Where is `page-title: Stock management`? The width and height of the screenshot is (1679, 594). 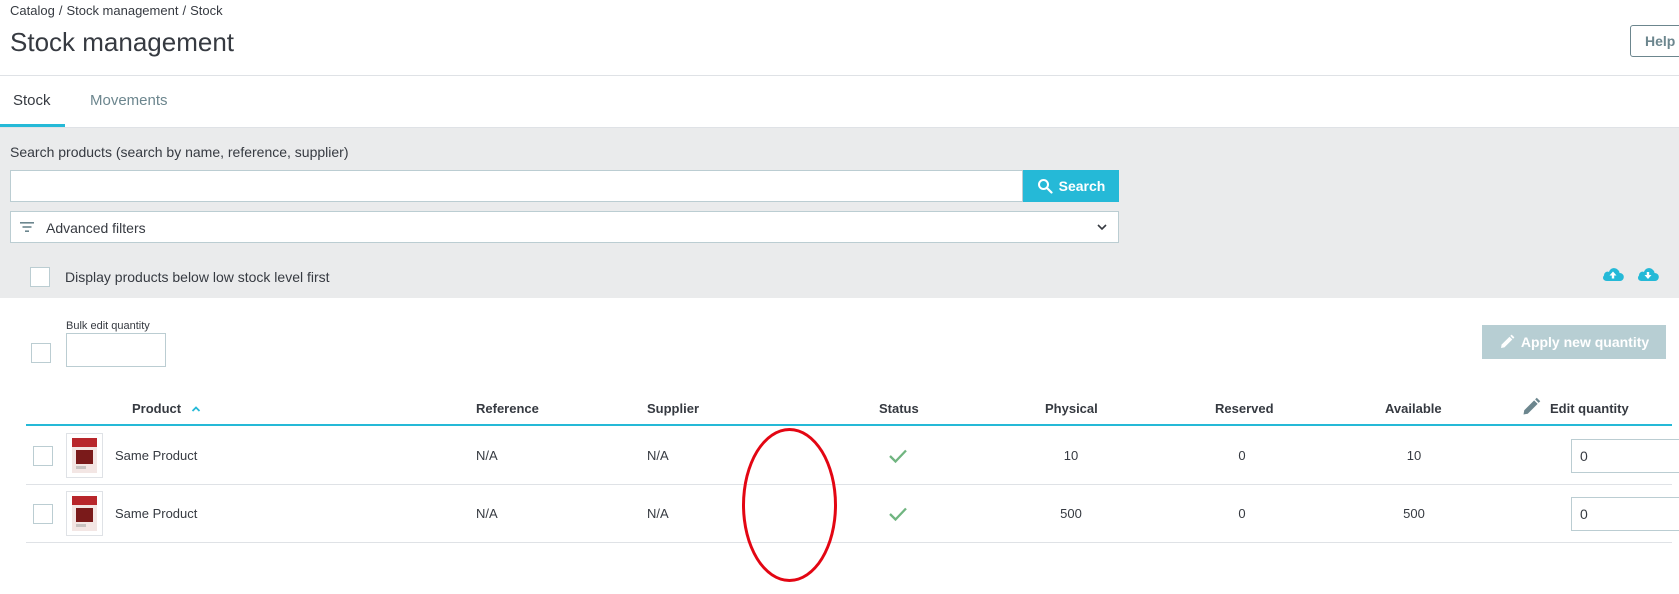
page-title: Stock management is located at coordinates (122, 42).